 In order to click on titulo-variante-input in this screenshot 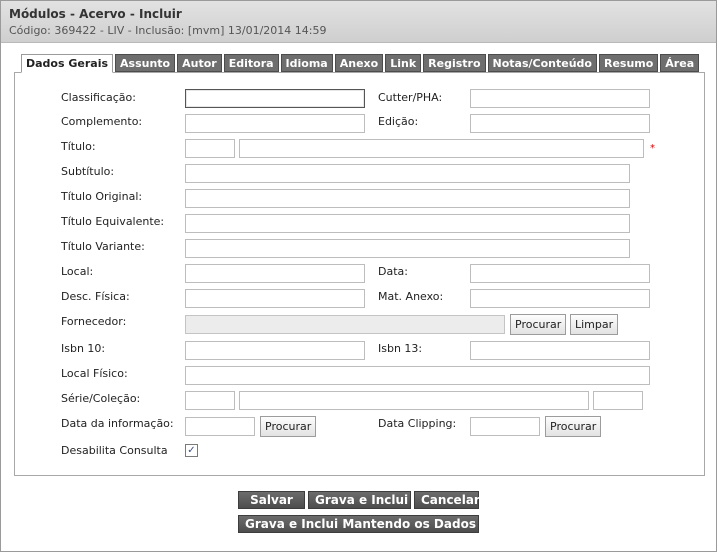, I will do `click(407, 248)`.